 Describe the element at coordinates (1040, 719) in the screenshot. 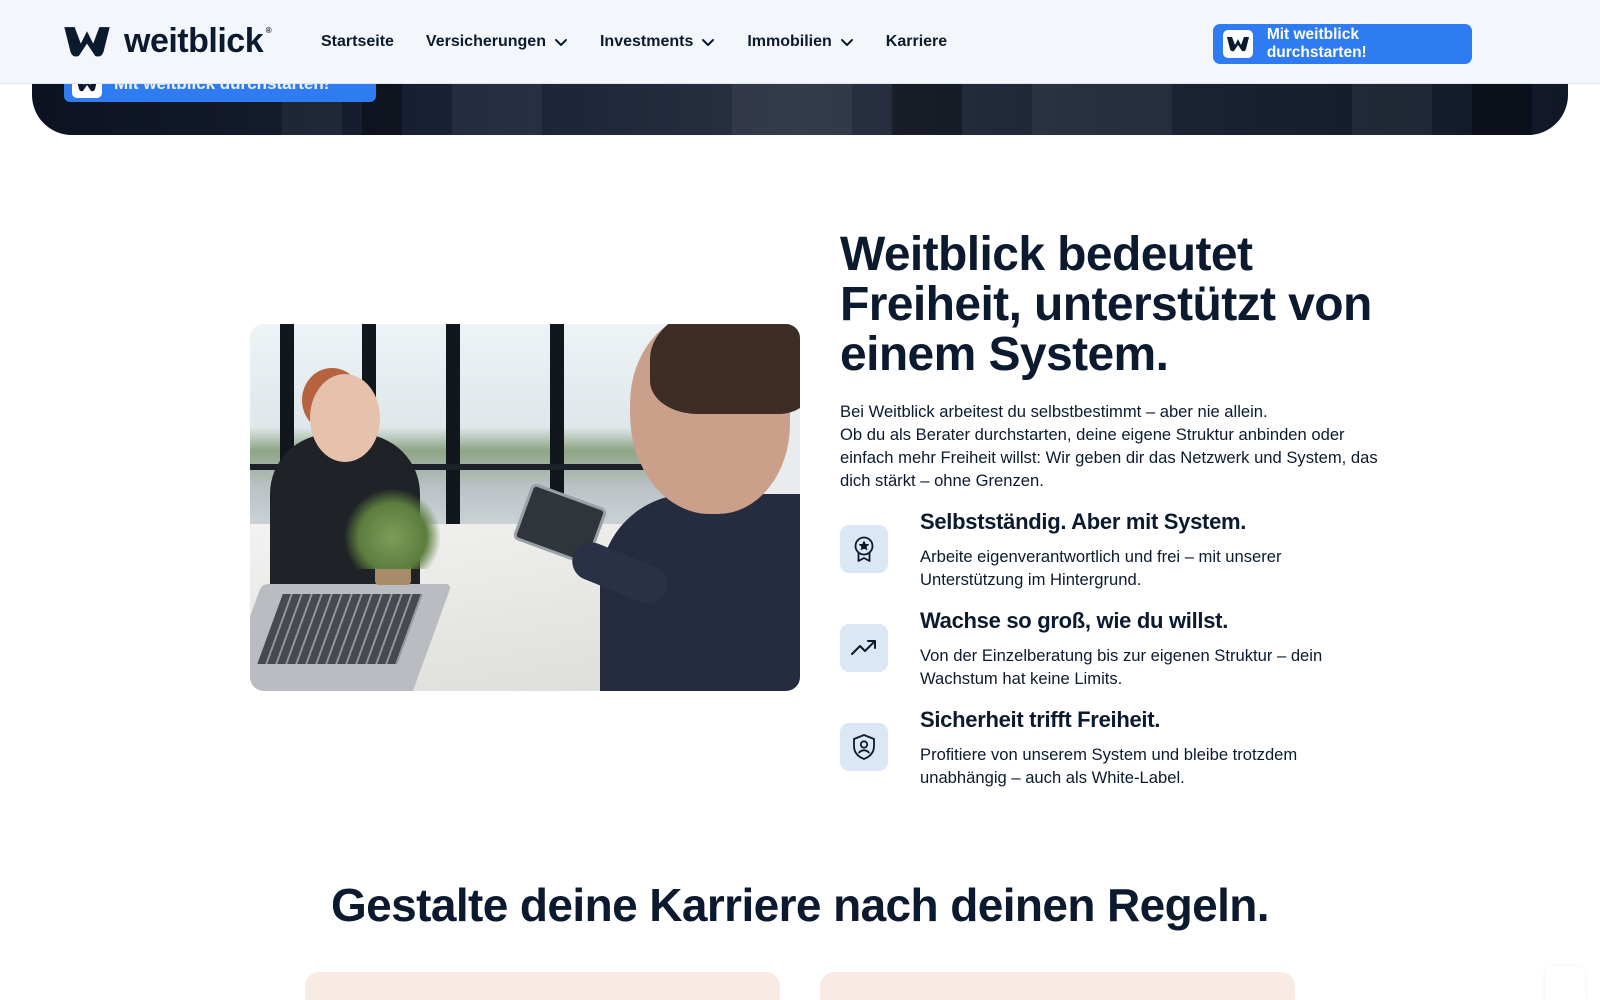

I see `feature-title: Sicherheit trifft Freiheit.` at that location.